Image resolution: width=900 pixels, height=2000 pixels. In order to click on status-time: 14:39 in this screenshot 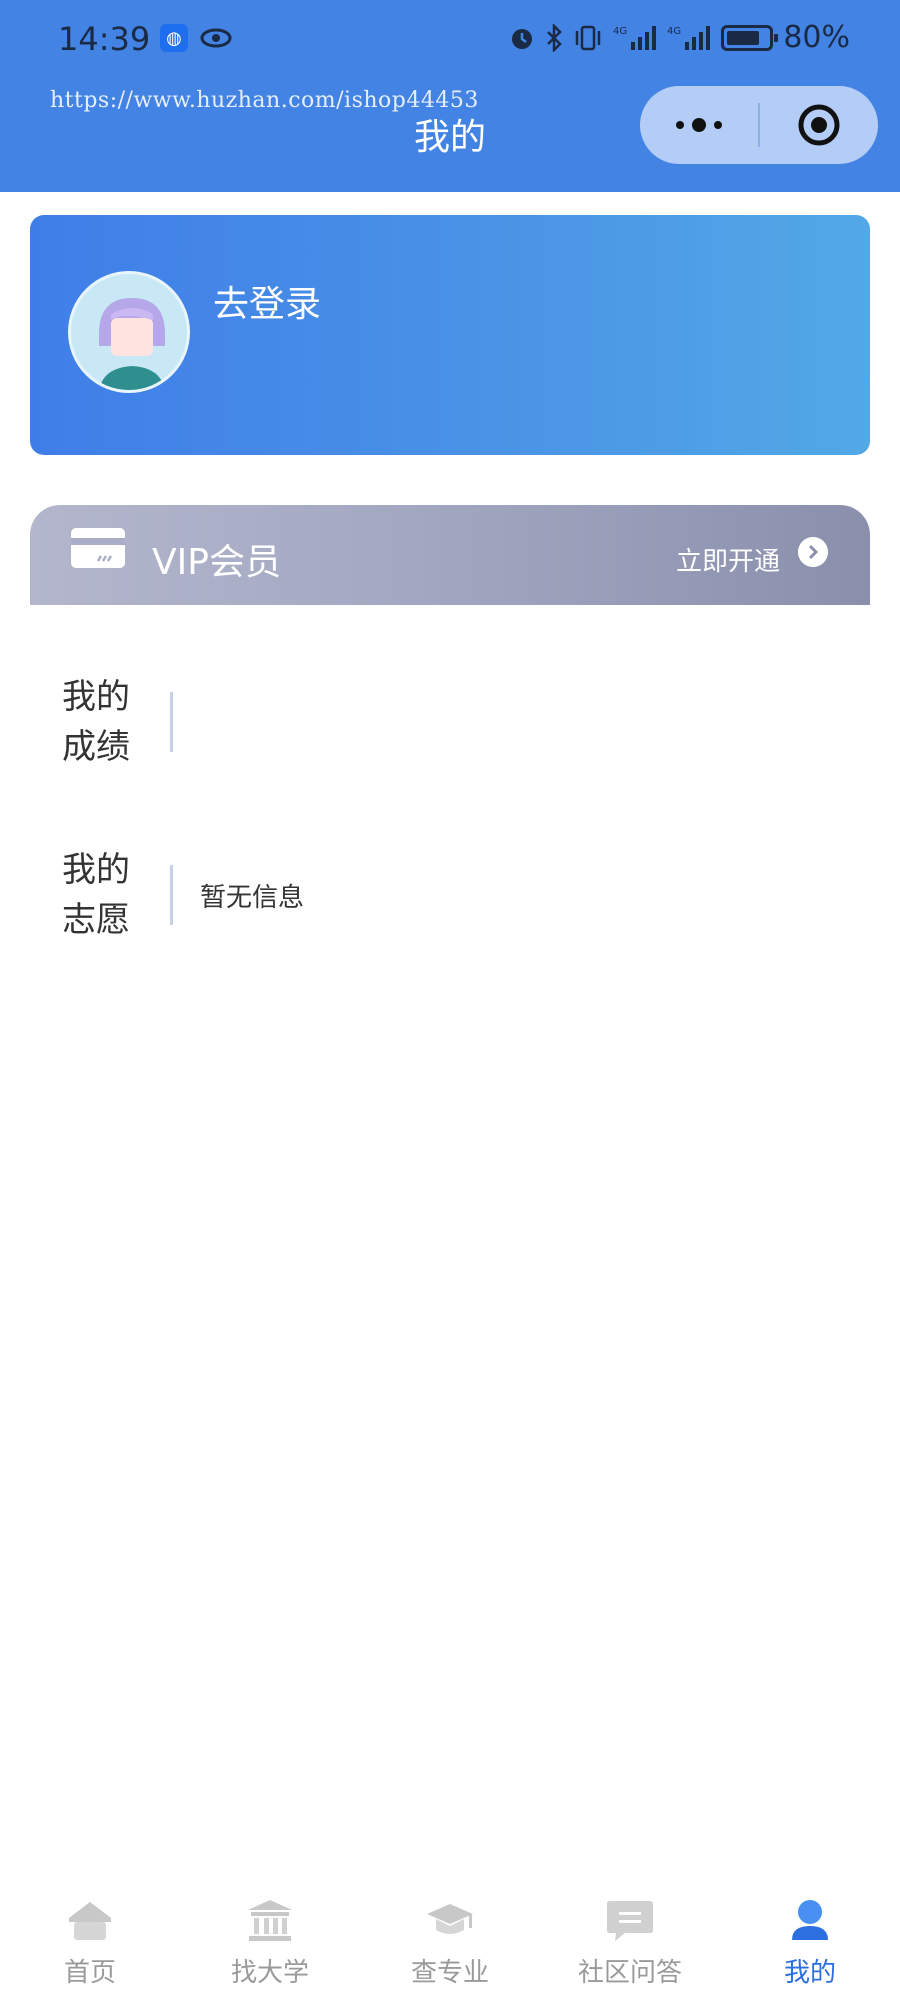, I will do `click(104, 39)`.